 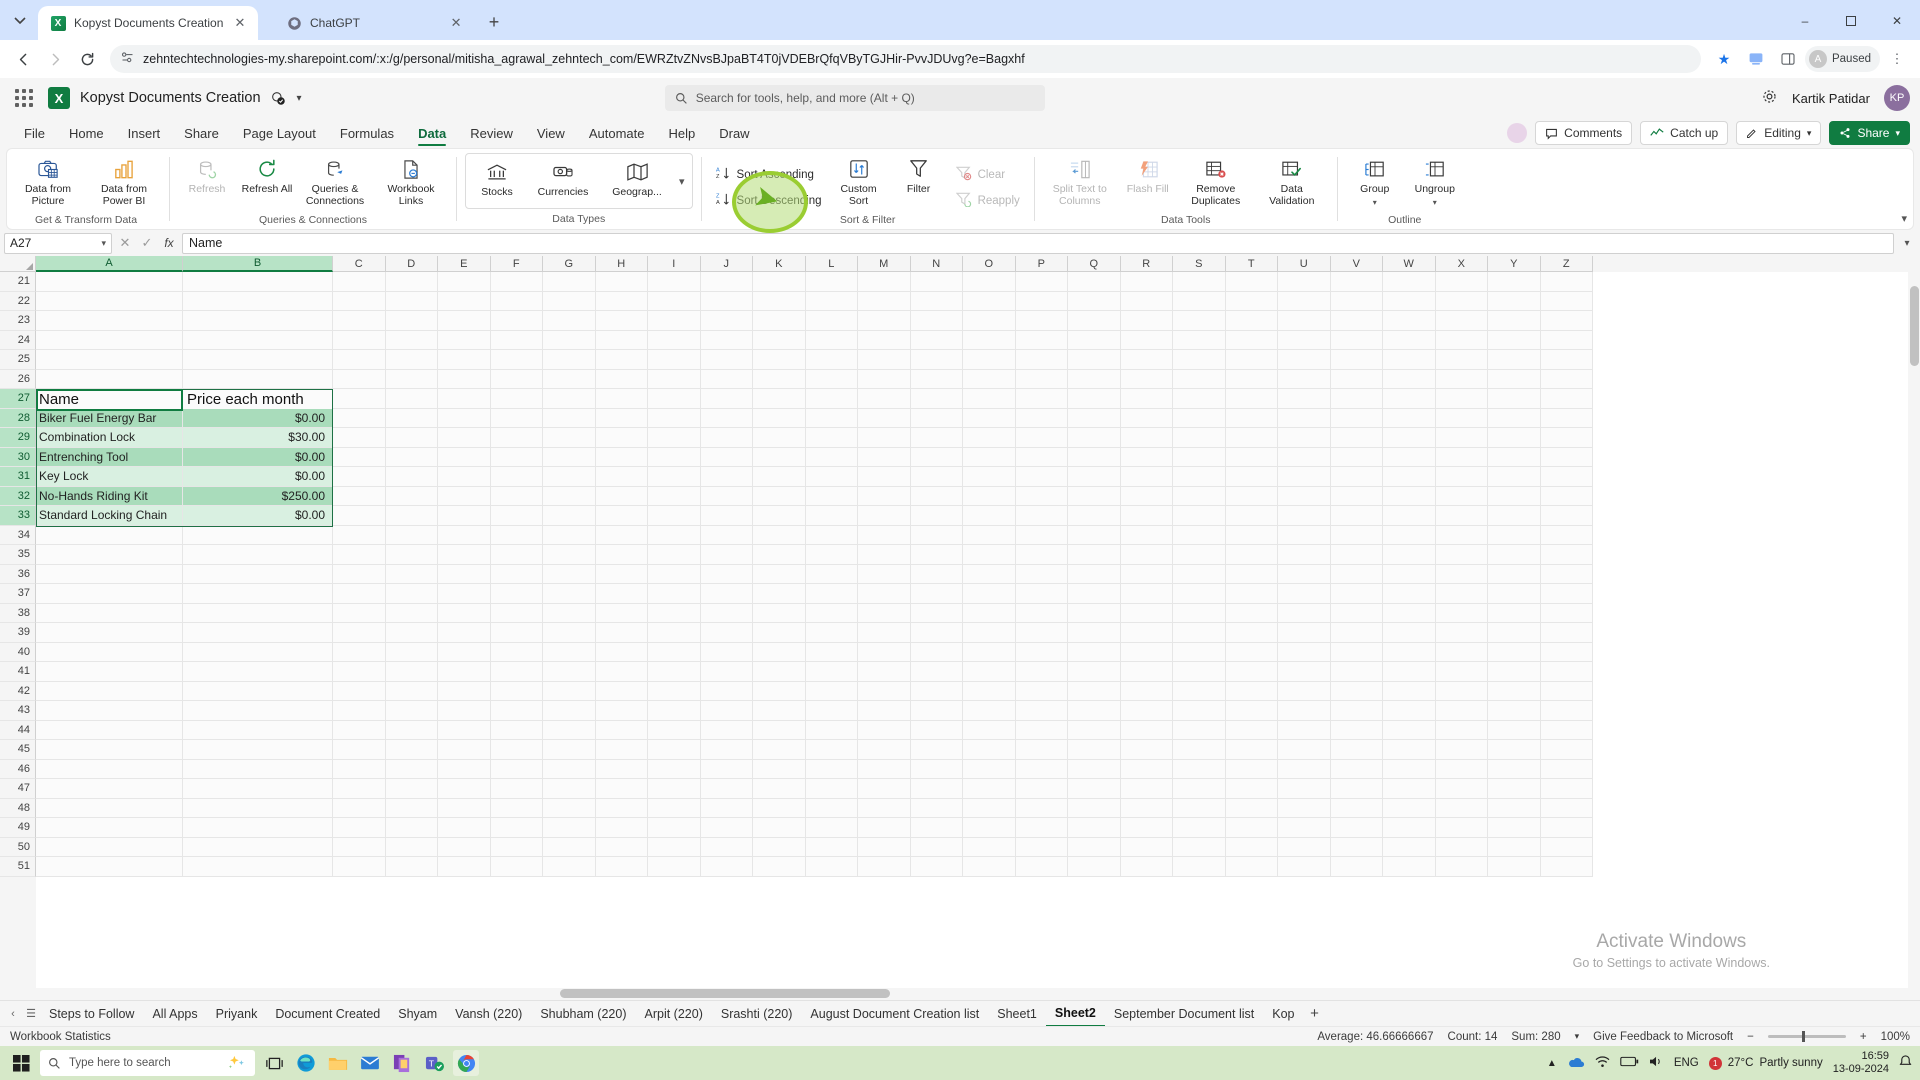 What do you see at coordinates (1356, 457) in the screenshot?
I see `cell-V30` at bounding box center [1356, 457].